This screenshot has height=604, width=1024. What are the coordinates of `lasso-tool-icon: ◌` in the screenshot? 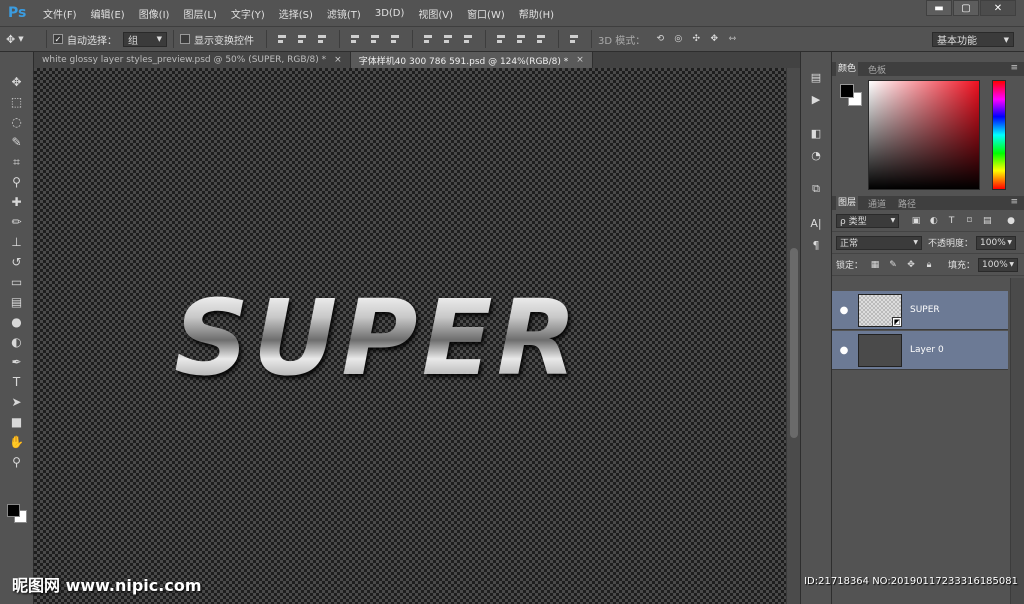 It's located at (17, 122).